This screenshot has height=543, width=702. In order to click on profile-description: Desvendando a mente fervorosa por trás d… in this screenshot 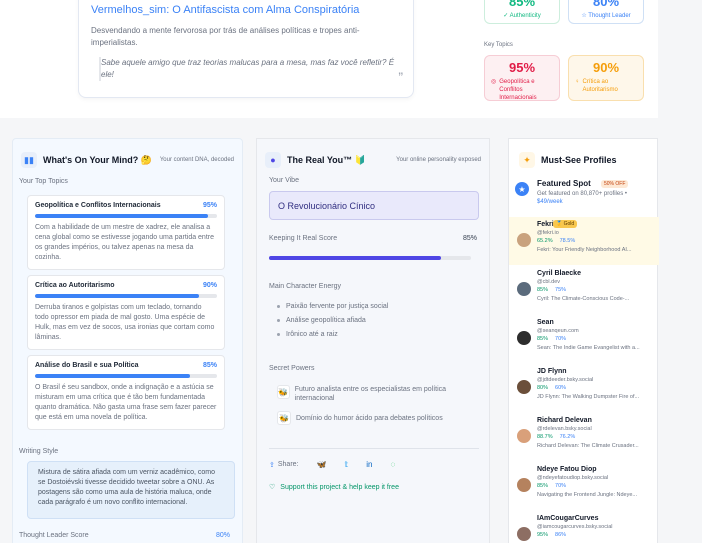, I will do `click(225, 36)`.